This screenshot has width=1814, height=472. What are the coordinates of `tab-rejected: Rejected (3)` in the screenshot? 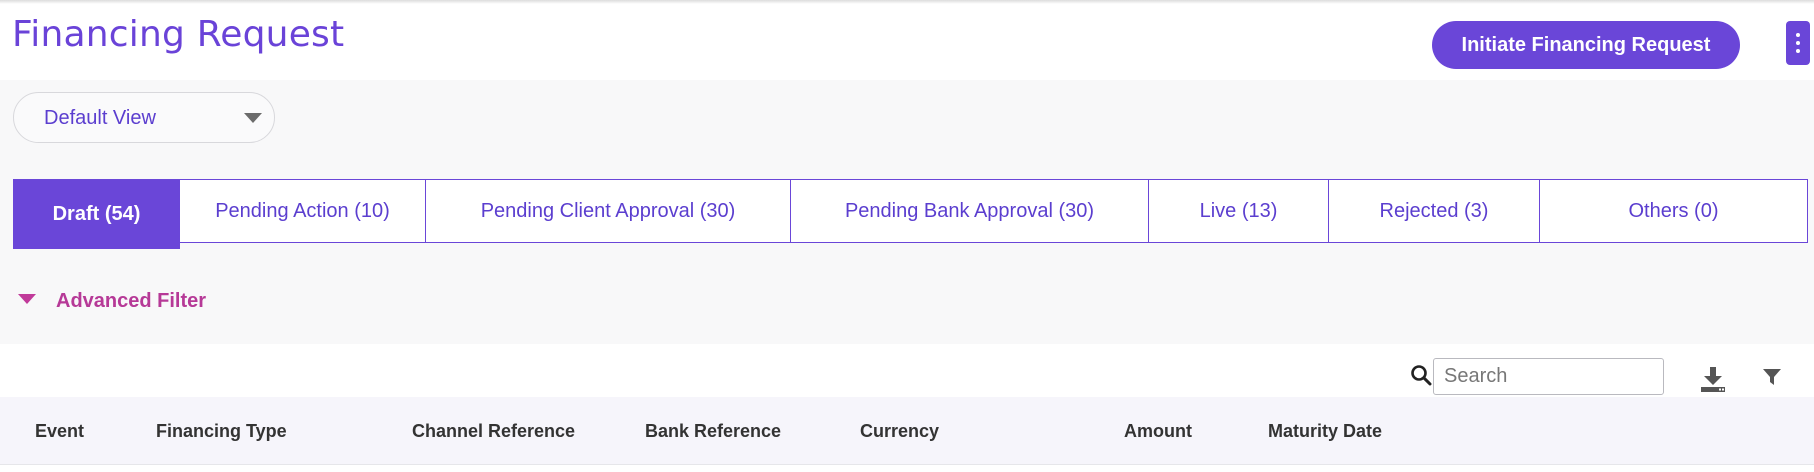 It's located at (1434, 211).